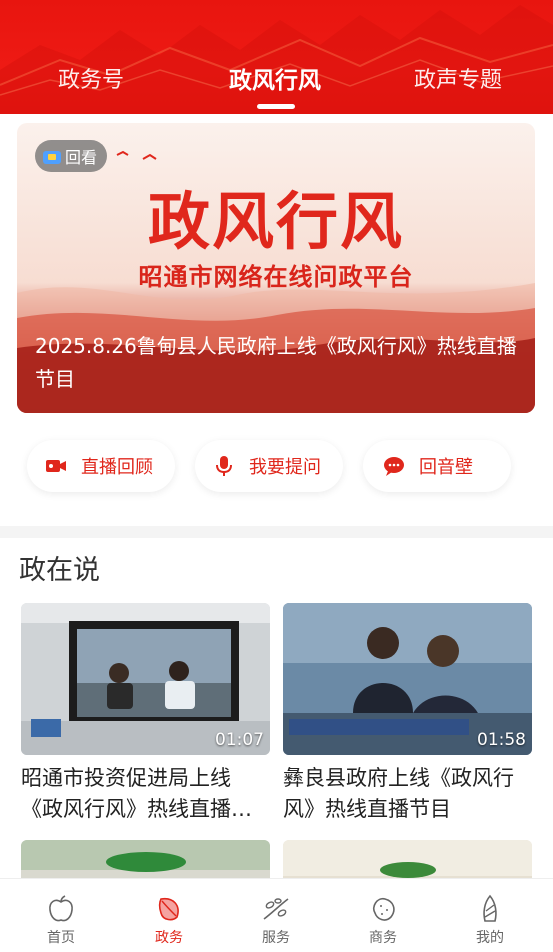 The height and width of the screenshot is (952, 553). I want to click on ask-question-button: 我要提问, so click(269, 466).